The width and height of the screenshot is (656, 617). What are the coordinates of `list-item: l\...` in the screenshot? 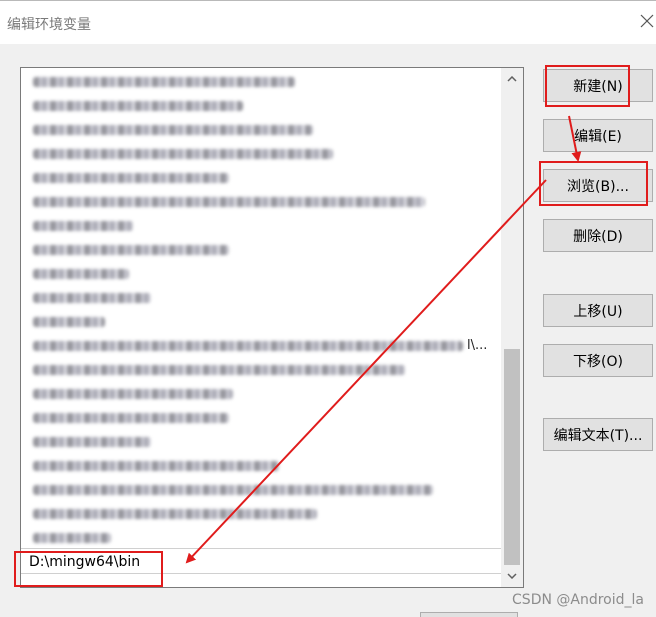 It's located at (264, 346).